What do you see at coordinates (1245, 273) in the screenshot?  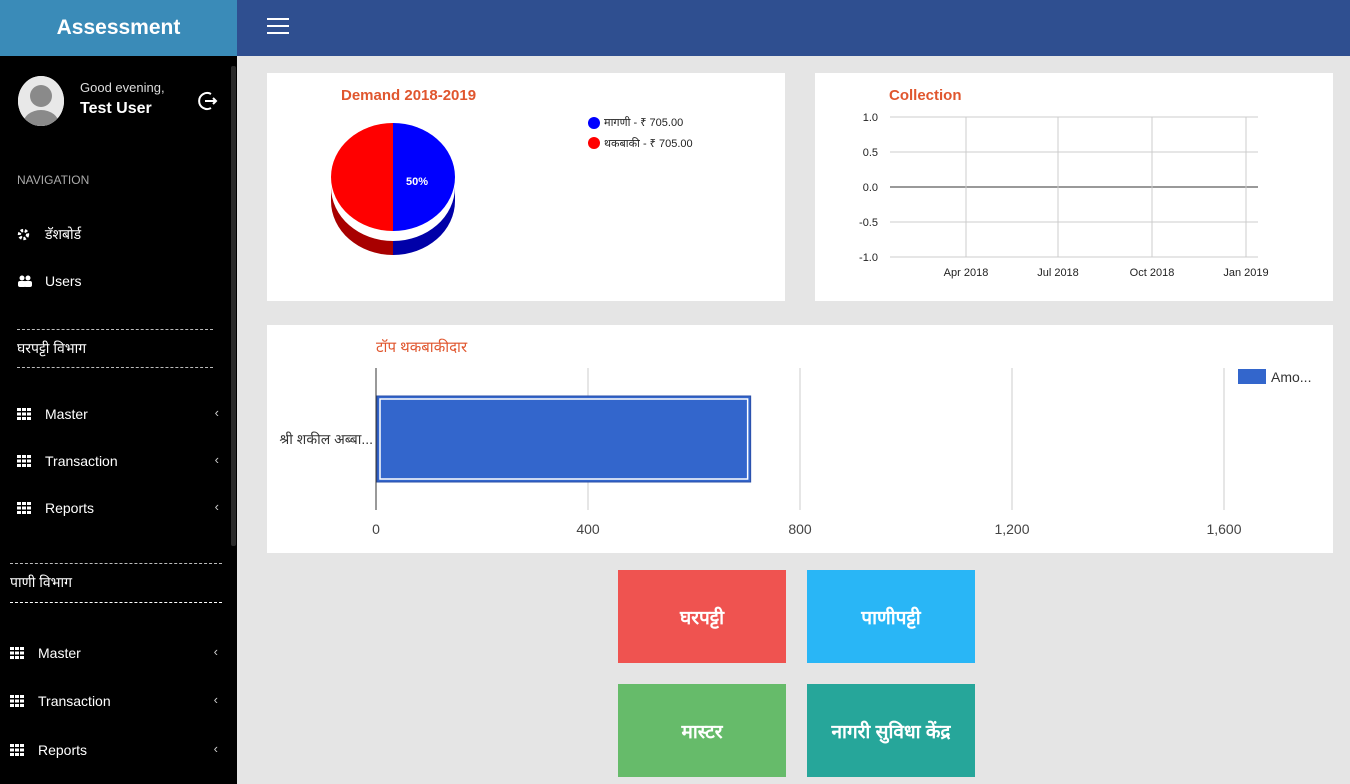 I see `x-tick-label: Jan 2019` at bounding box center [1245, 273].